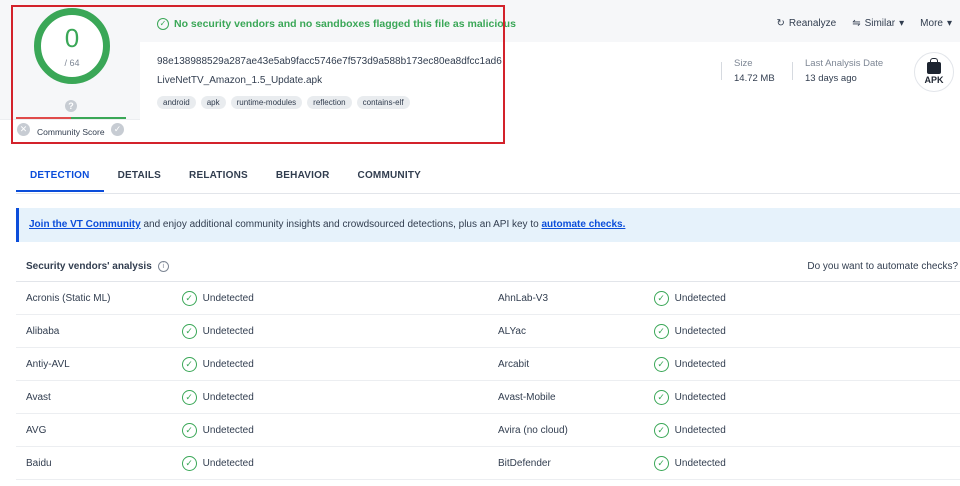 The height and width of the screenshot is (486, 960). What do you see at coordinates (38, 397) in the screenshot?
I see `vendor-name: Avast` at bounding box center [38, 397].